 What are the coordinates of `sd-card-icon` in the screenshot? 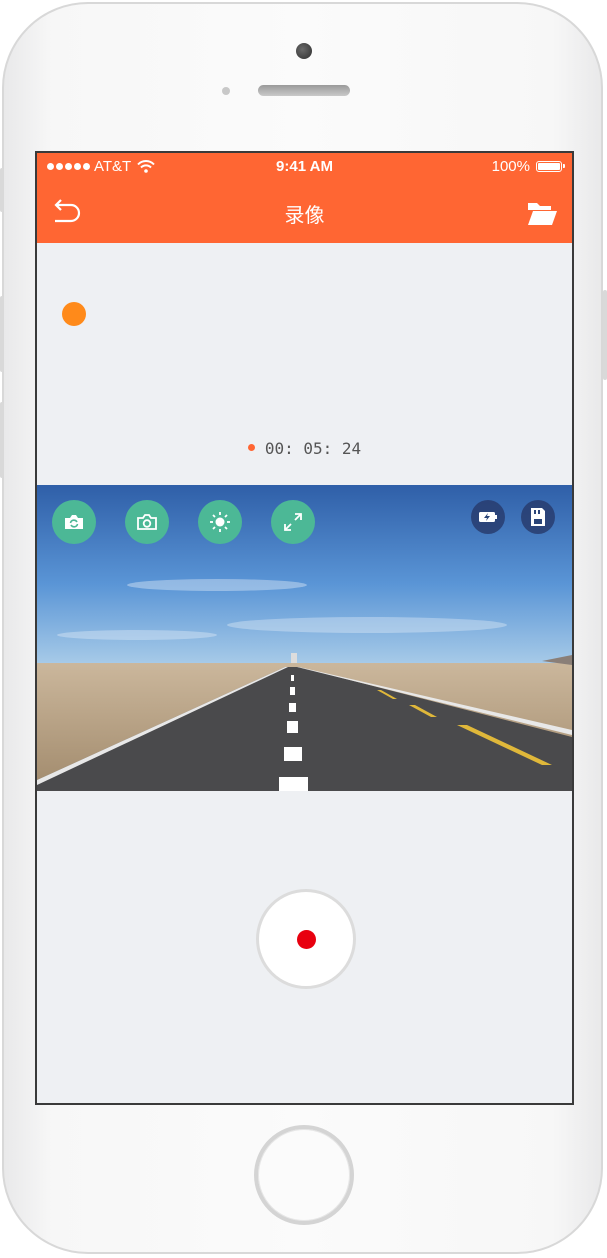 It's located at (538, 517).